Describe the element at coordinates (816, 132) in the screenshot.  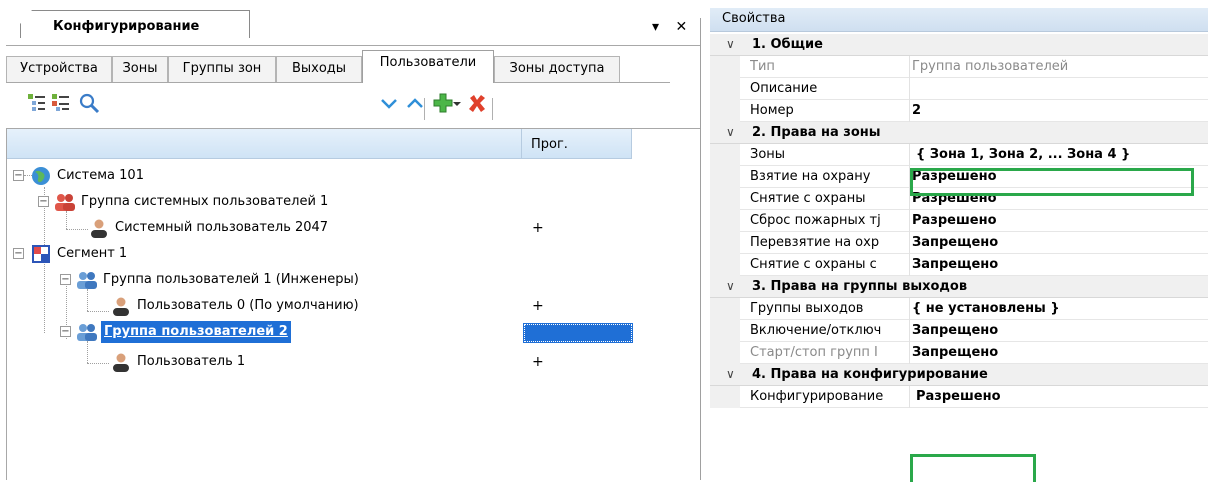
I see `category-label: 2. Права на зоны` at that location.